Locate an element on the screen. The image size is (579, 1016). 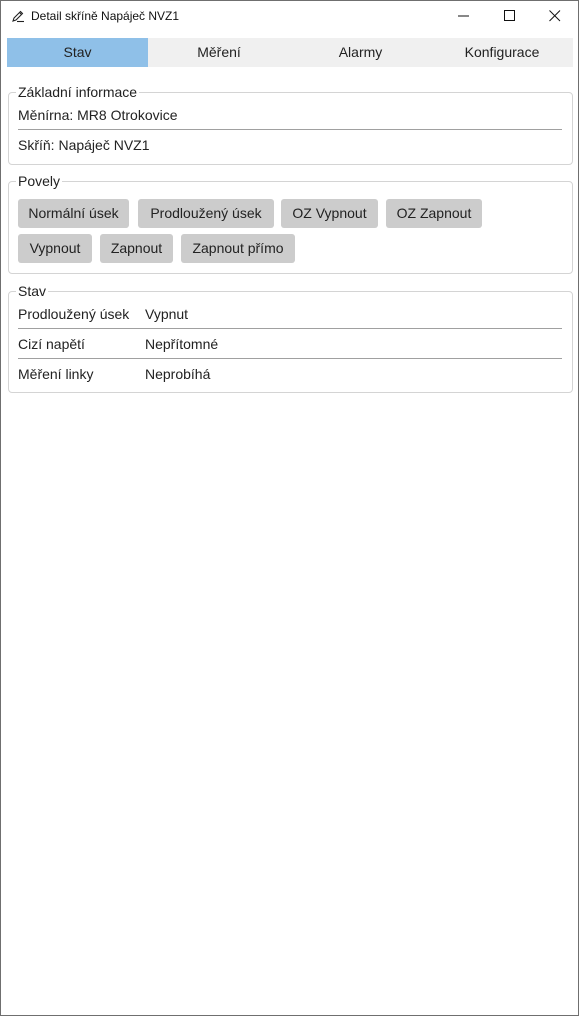
state-row-label: Cizí napětí is located at coordinates (51, 344).